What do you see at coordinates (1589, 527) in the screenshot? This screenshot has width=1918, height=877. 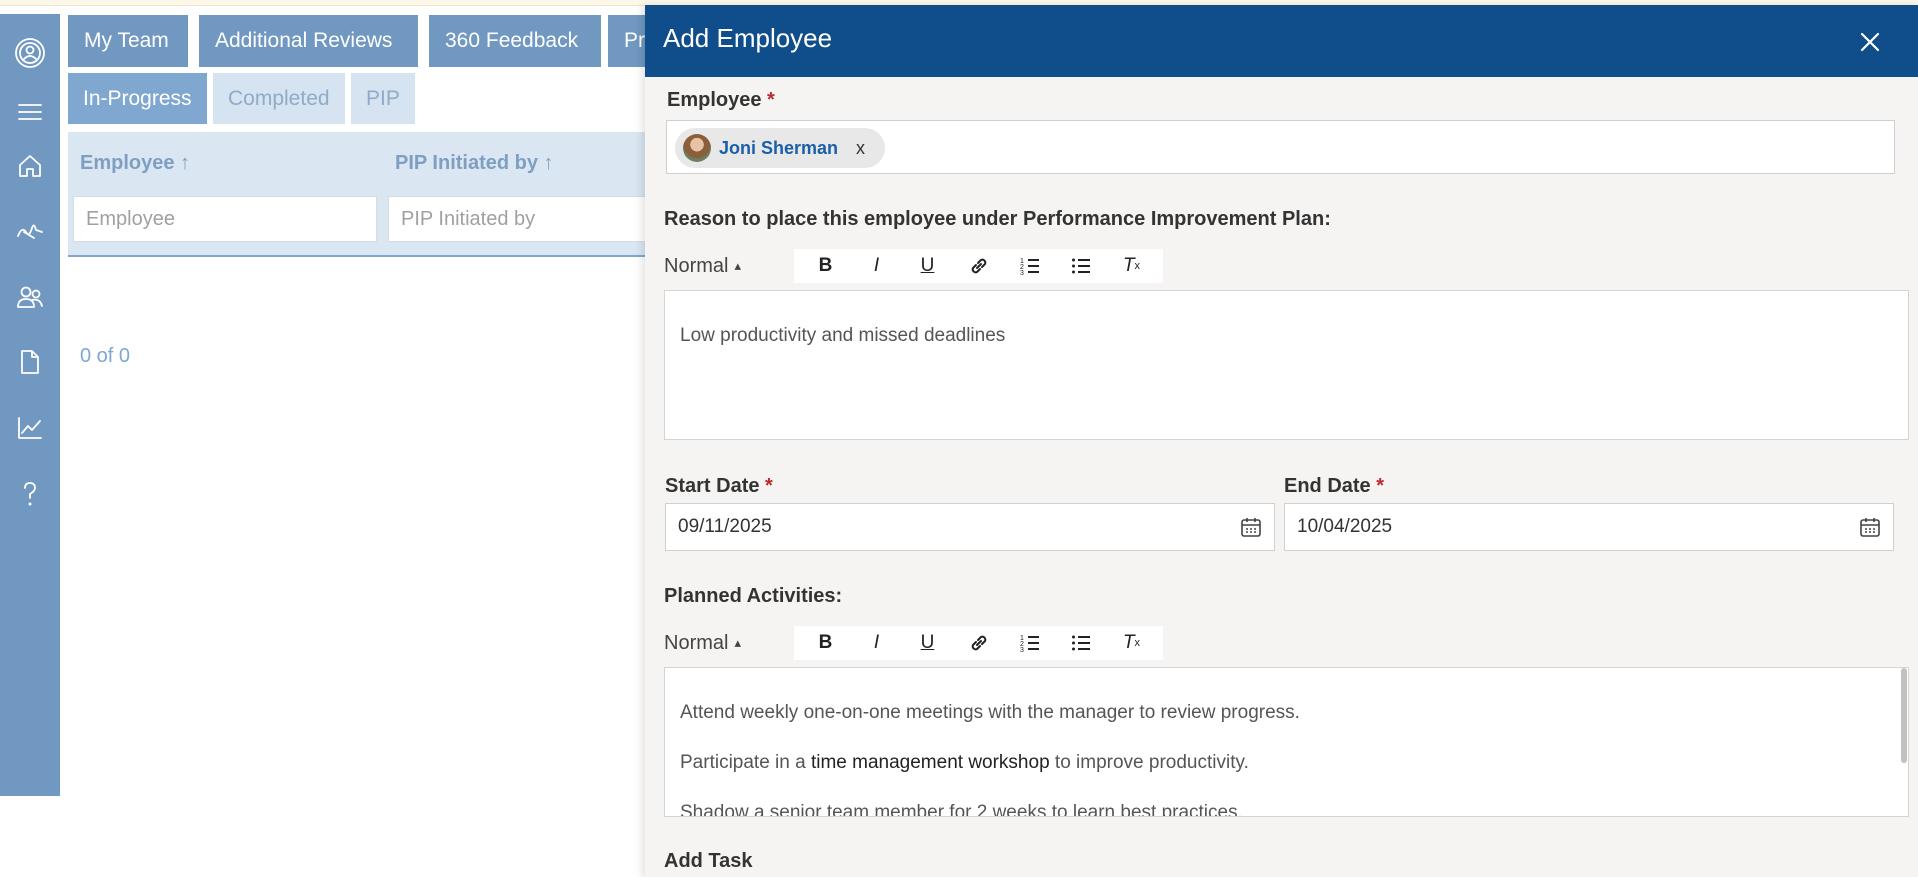 I see `end-date-input: 10/04/2025` at bounding box center [1589, 527].